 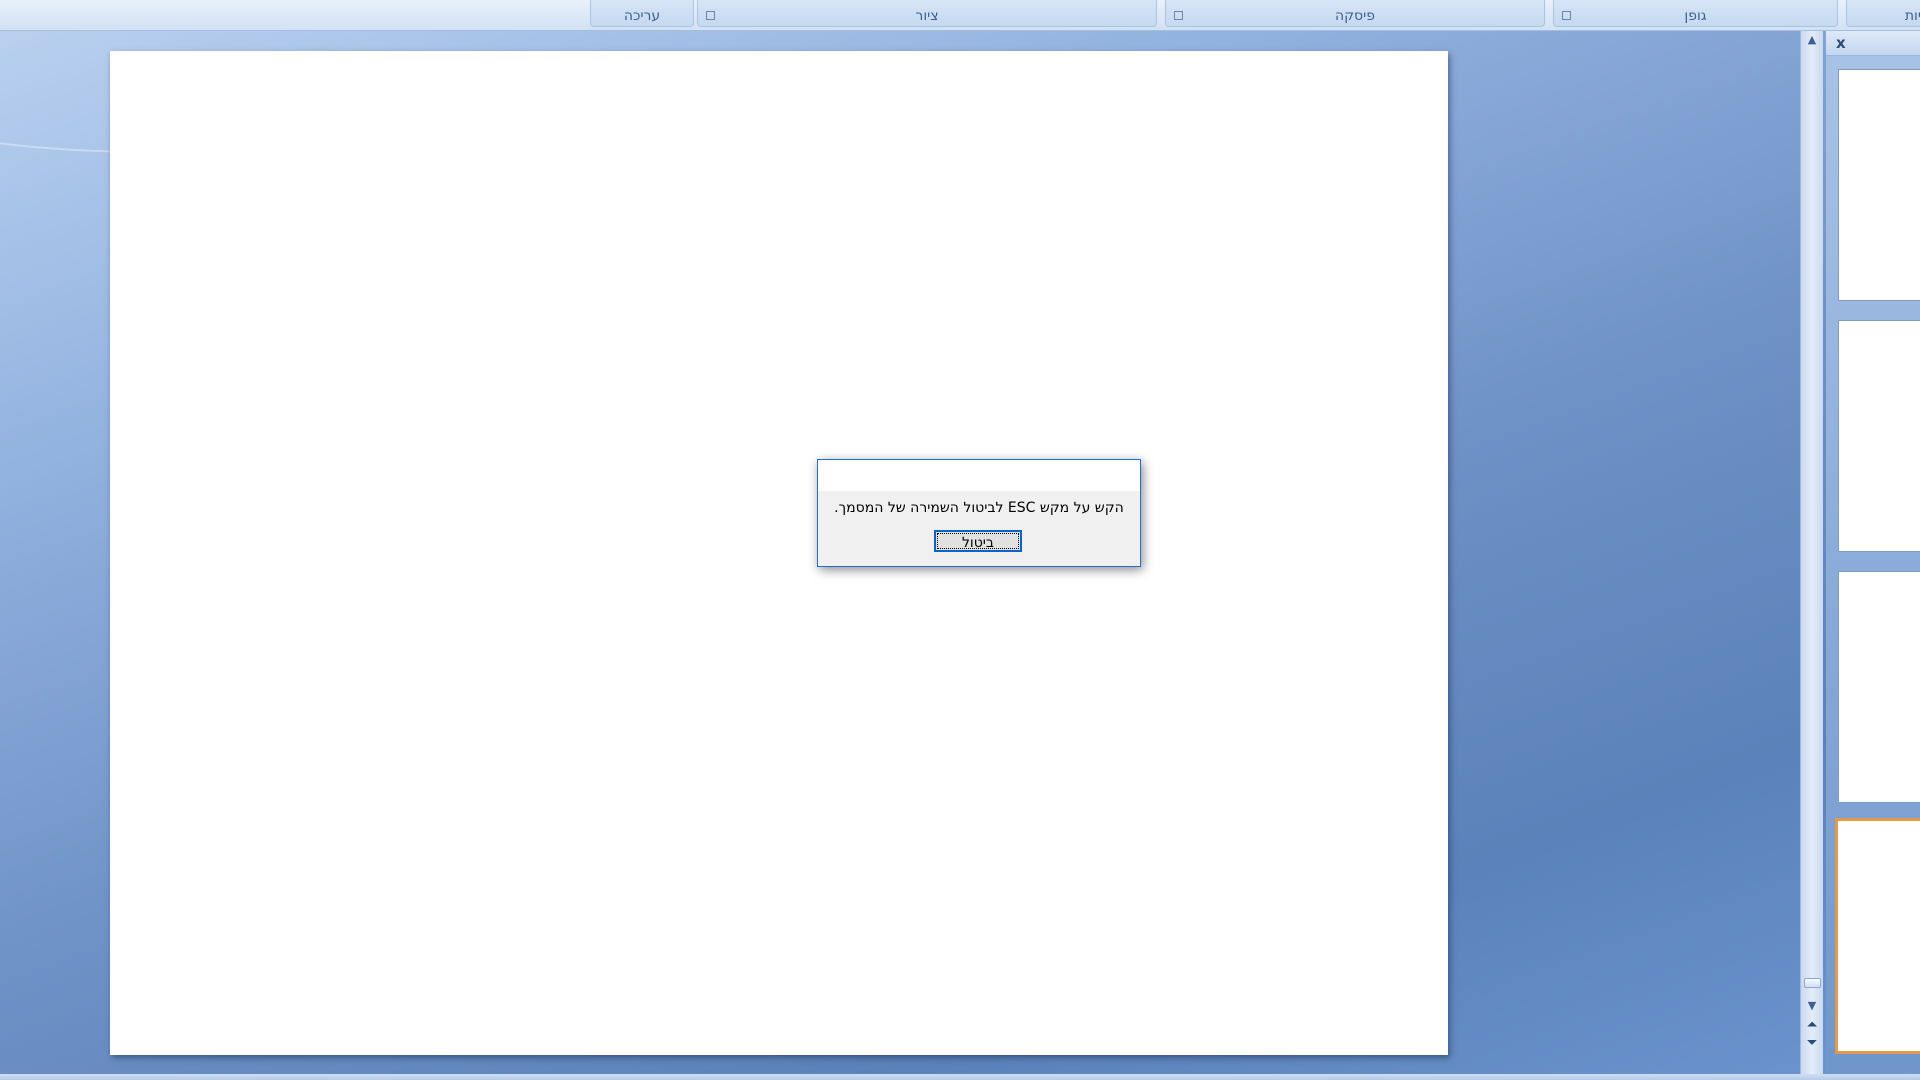 I want to click on ribbon-group-editing: עריכה, so click(x=642, y=13).